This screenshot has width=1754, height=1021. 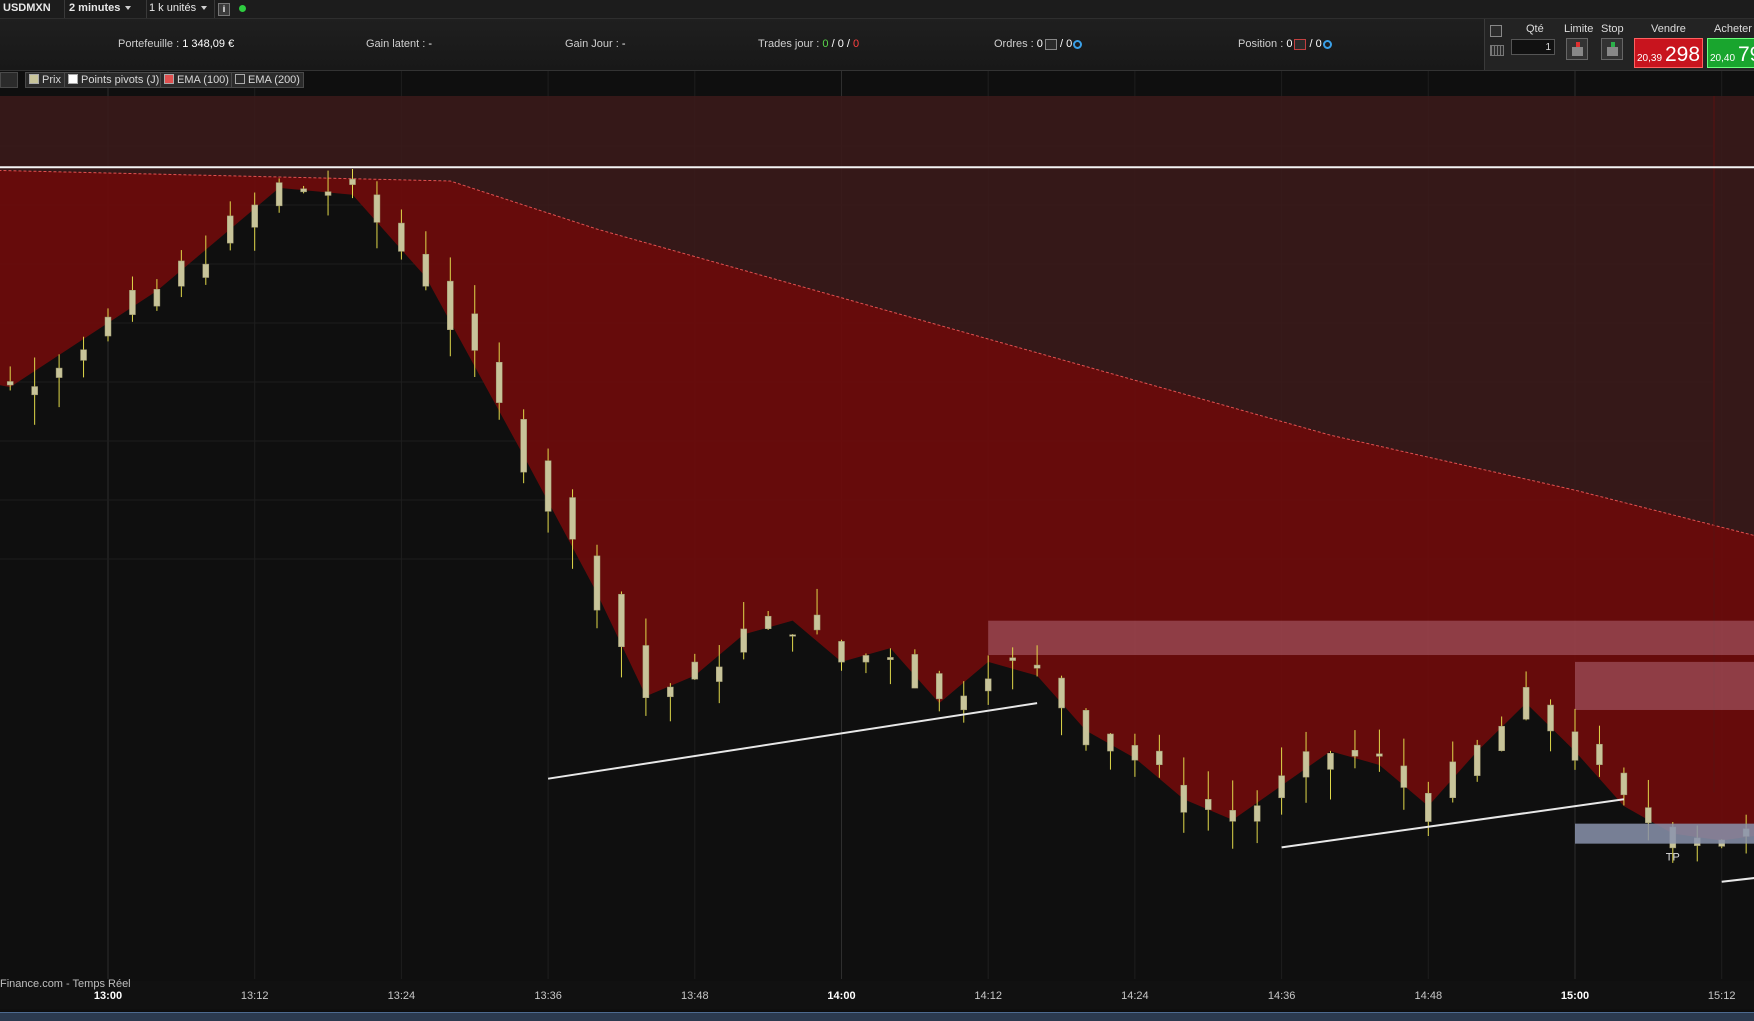 I want to click on sell-button: 20,39 298, so click(x=1668, y=53).